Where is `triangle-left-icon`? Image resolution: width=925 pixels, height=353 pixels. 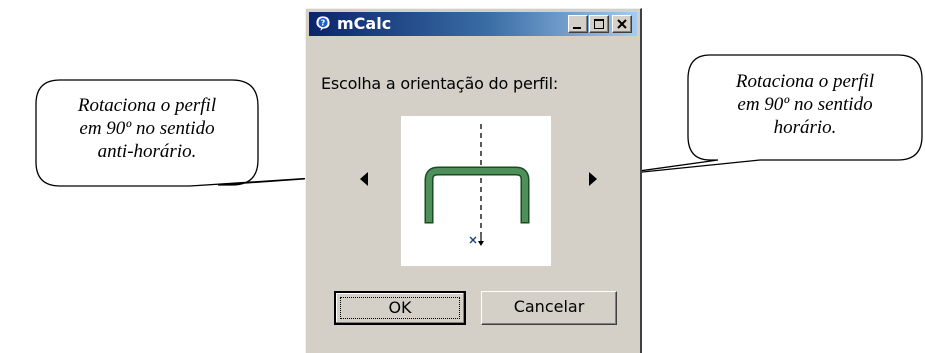
triangle-left-icon is located at coordinates (364, 179).